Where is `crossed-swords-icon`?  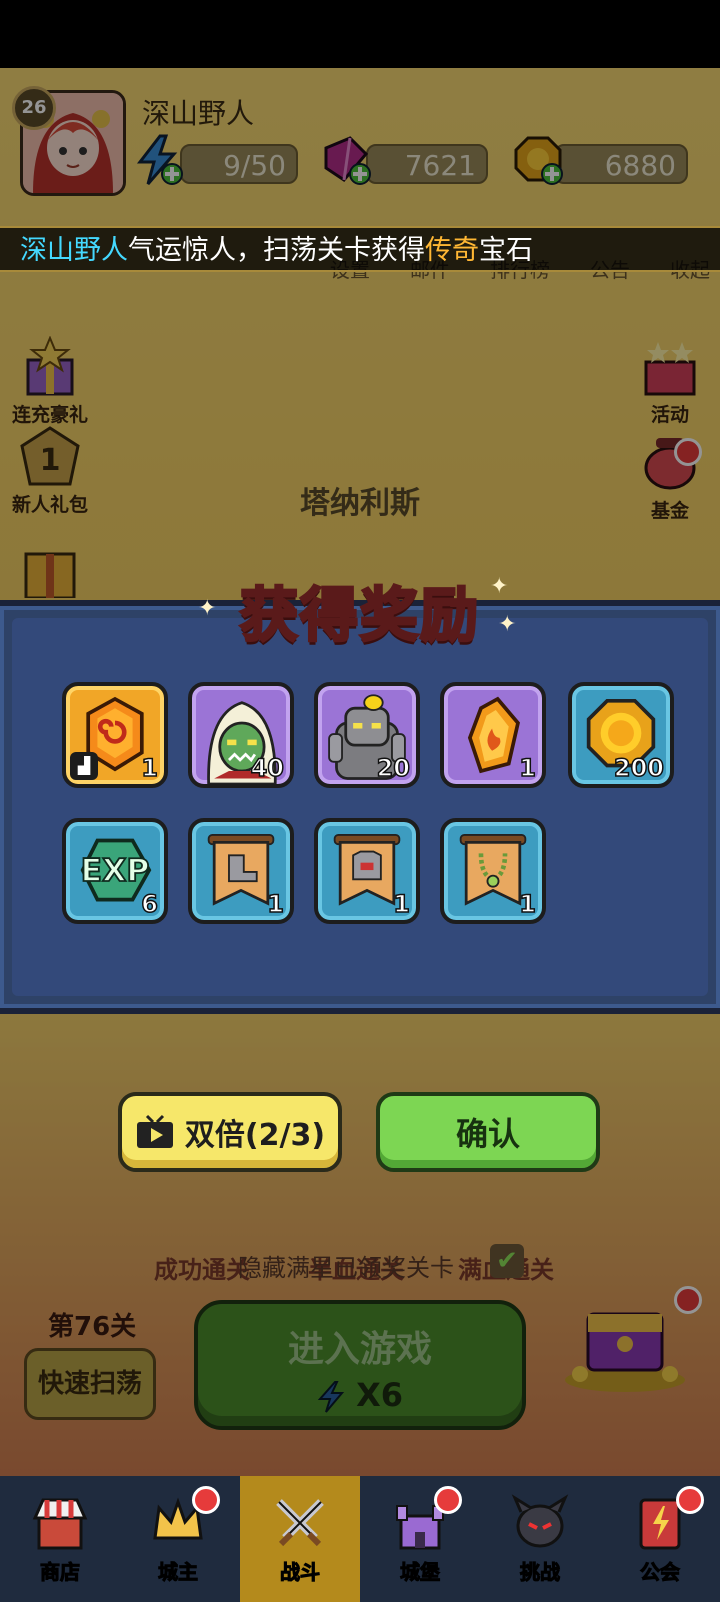 crossed-swords-icon is located at coordinates (300, 1523).